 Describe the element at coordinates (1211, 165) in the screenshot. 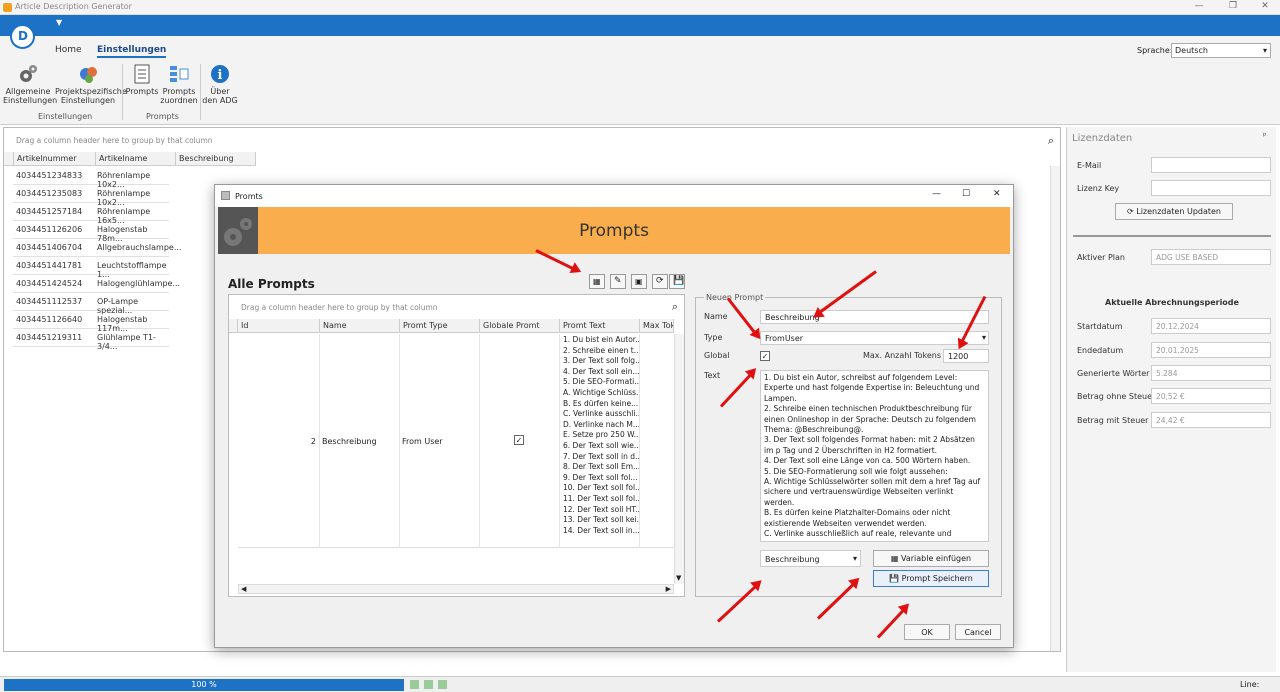

I see `email-field` at that location.